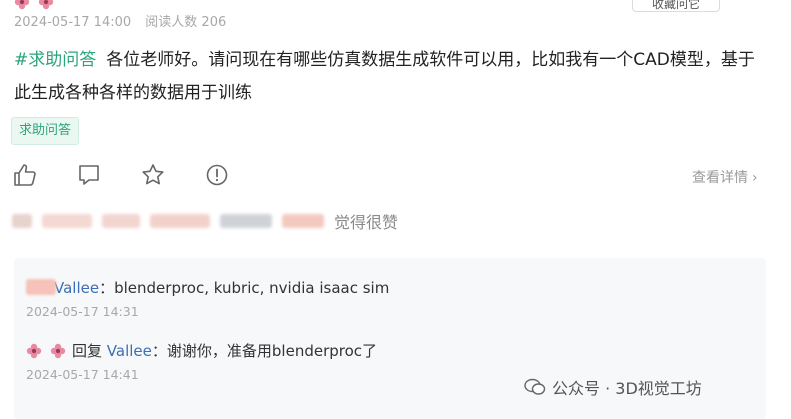 The height and width of the screenshot is (419, 791). I want to click on blurred-username, so click(41, 287).